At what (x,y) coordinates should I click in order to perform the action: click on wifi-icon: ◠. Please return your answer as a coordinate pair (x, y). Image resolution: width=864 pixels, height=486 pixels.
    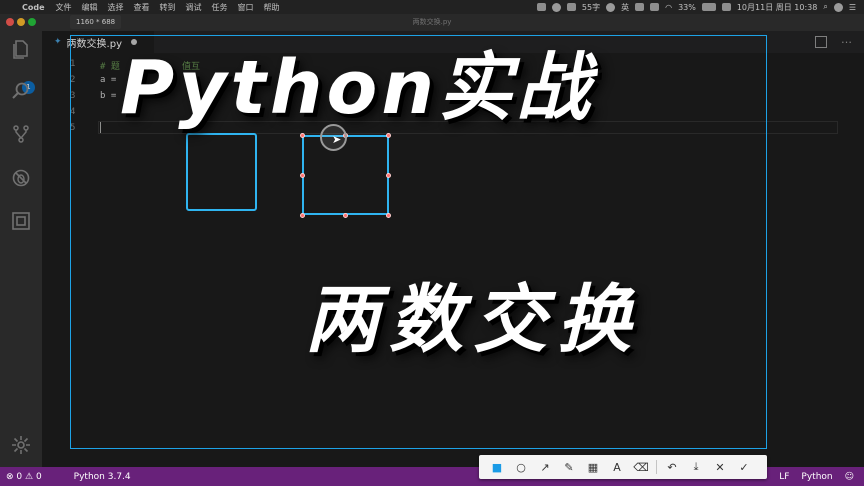
    Looking at the image, I should click on (668, 7).